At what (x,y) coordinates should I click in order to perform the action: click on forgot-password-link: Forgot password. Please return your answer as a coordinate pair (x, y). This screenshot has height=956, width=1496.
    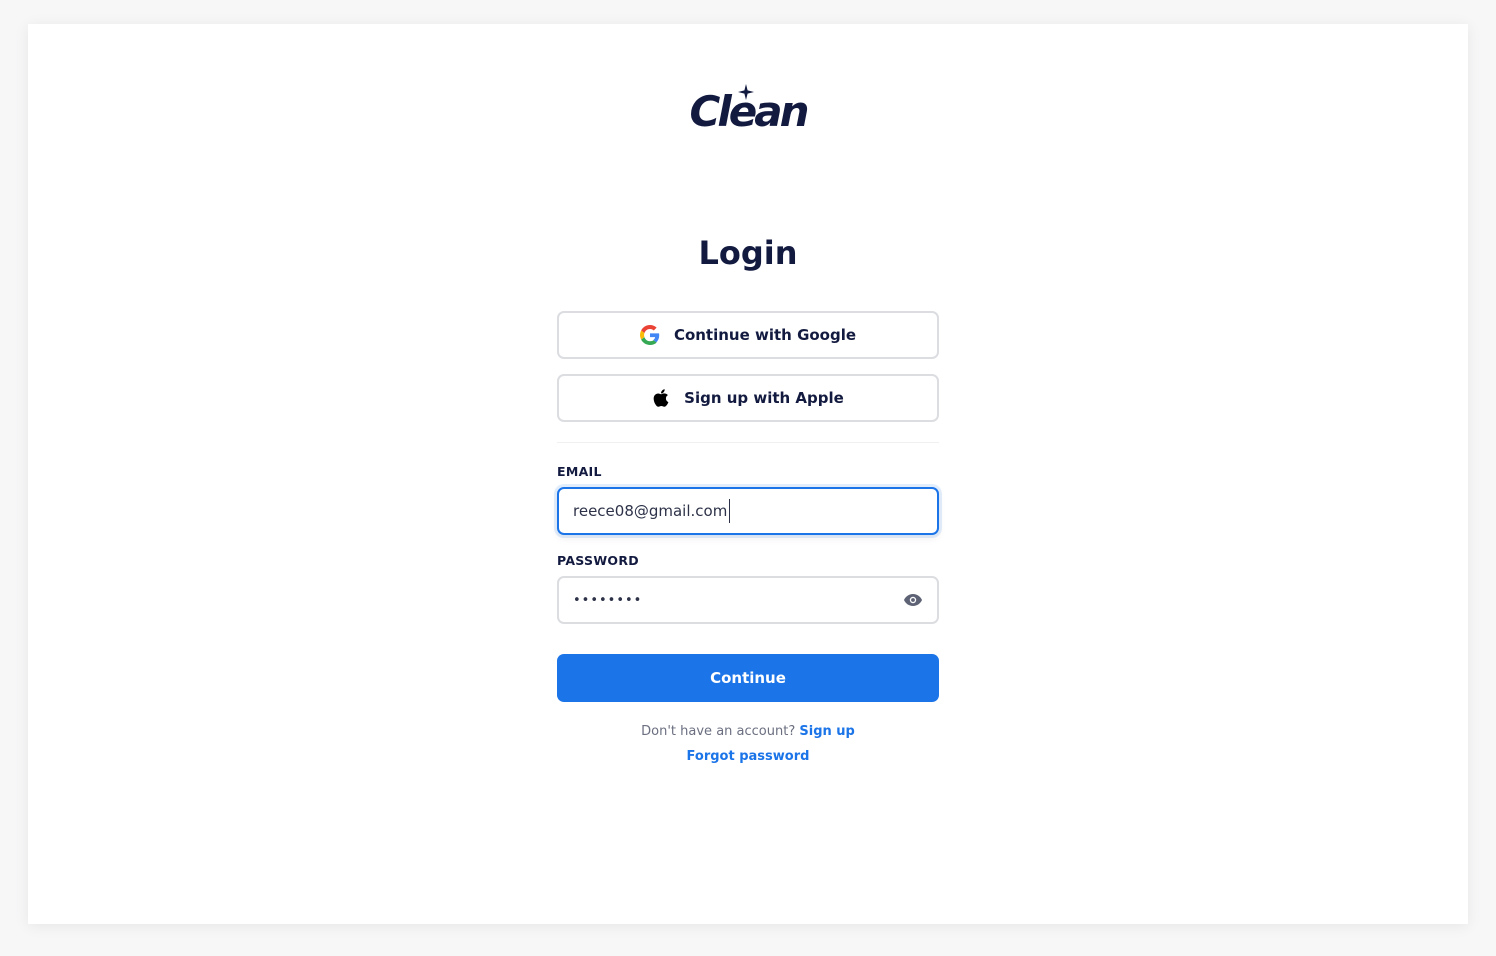
    Looking at the image, I should click on (748, 756).